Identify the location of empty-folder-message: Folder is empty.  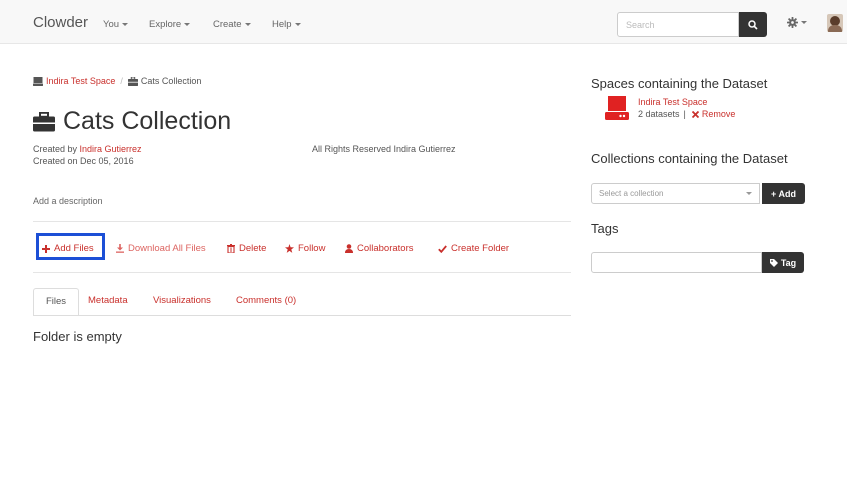
(77, 336).